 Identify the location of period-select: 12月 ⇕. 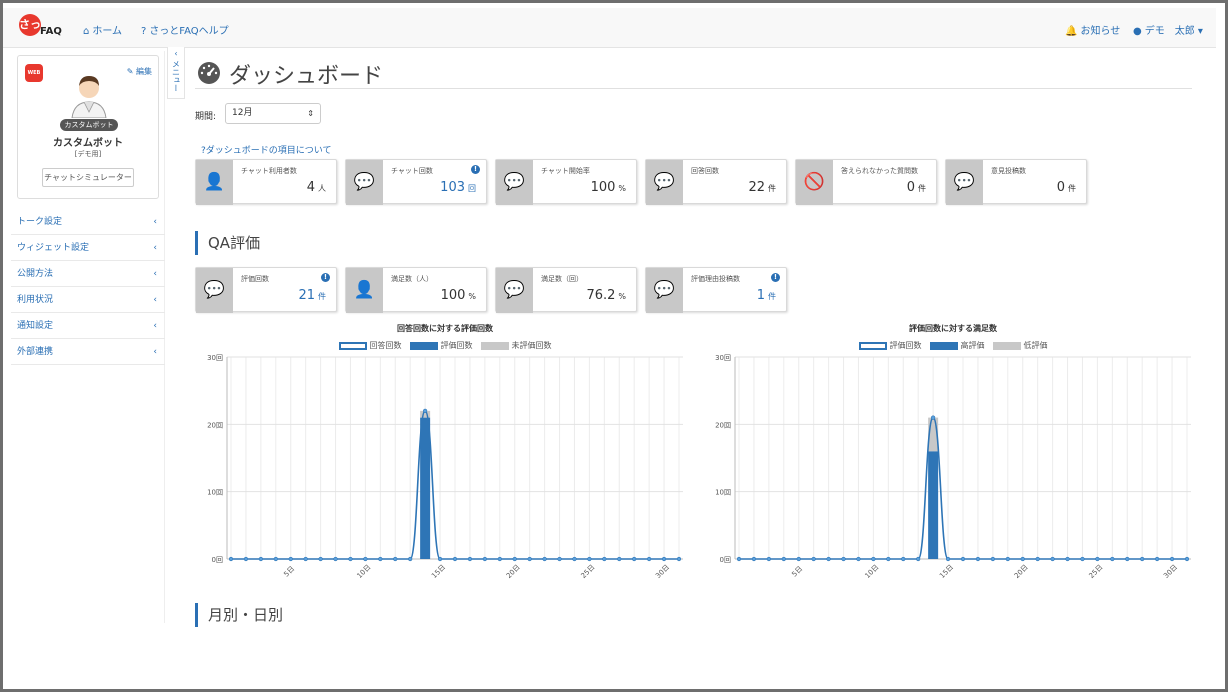
(273, 113).